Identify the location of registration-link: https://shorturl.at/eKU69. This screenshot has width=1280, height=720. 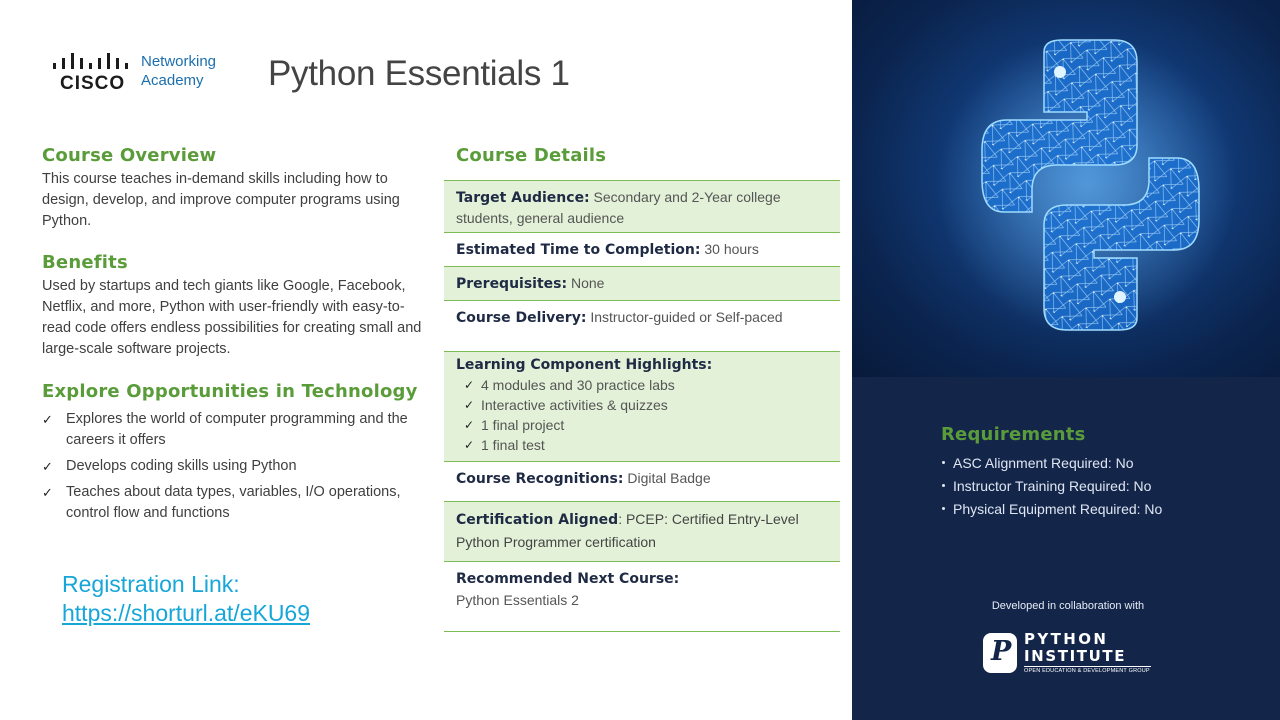
(186, 613).